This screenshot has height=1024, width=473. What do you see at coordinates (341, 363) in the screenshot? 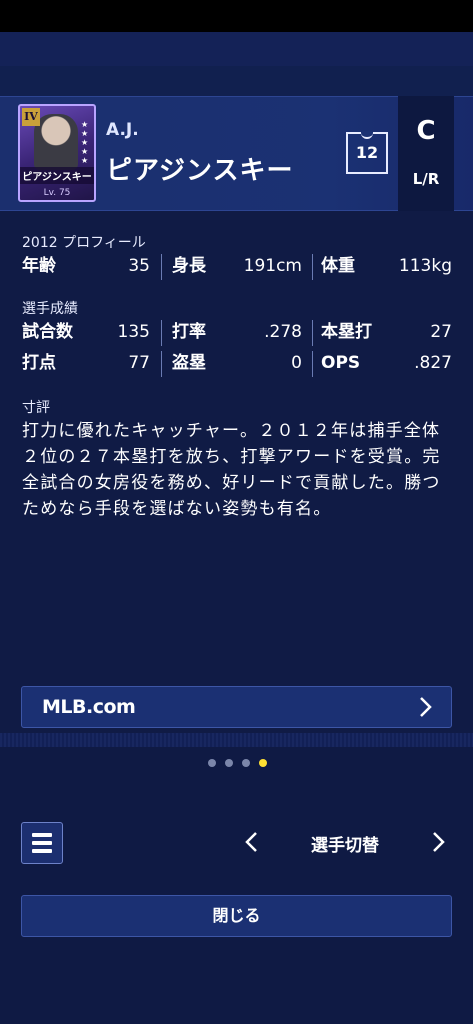
I see `ops-label: OPS` at bounding box center [341, 363].